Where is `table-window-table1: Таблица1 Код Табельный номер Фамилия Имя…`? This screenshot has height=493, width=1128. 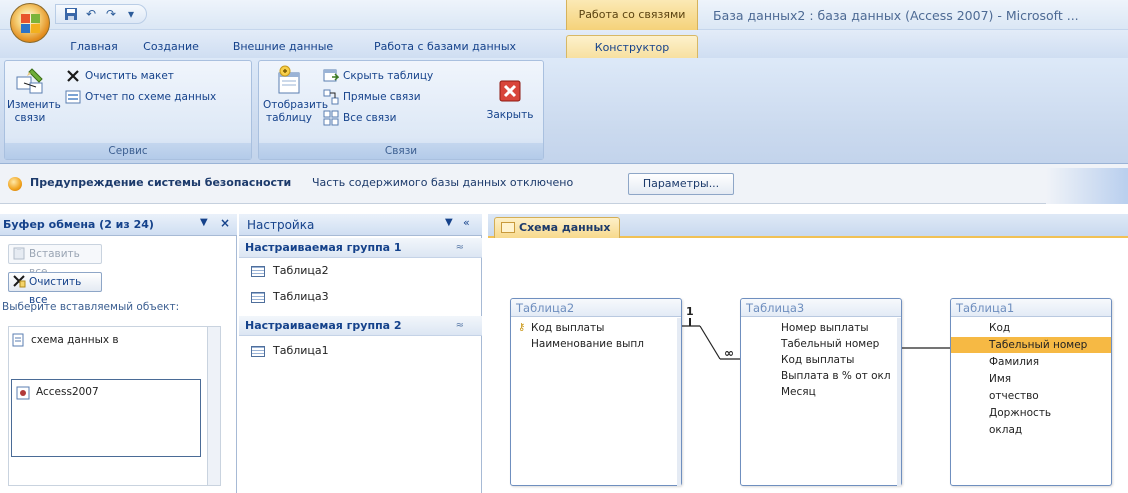
table-window-table1: Таблица1 Код Табельный номер Фамилия Имя… is located at coordinates (1031, 392).